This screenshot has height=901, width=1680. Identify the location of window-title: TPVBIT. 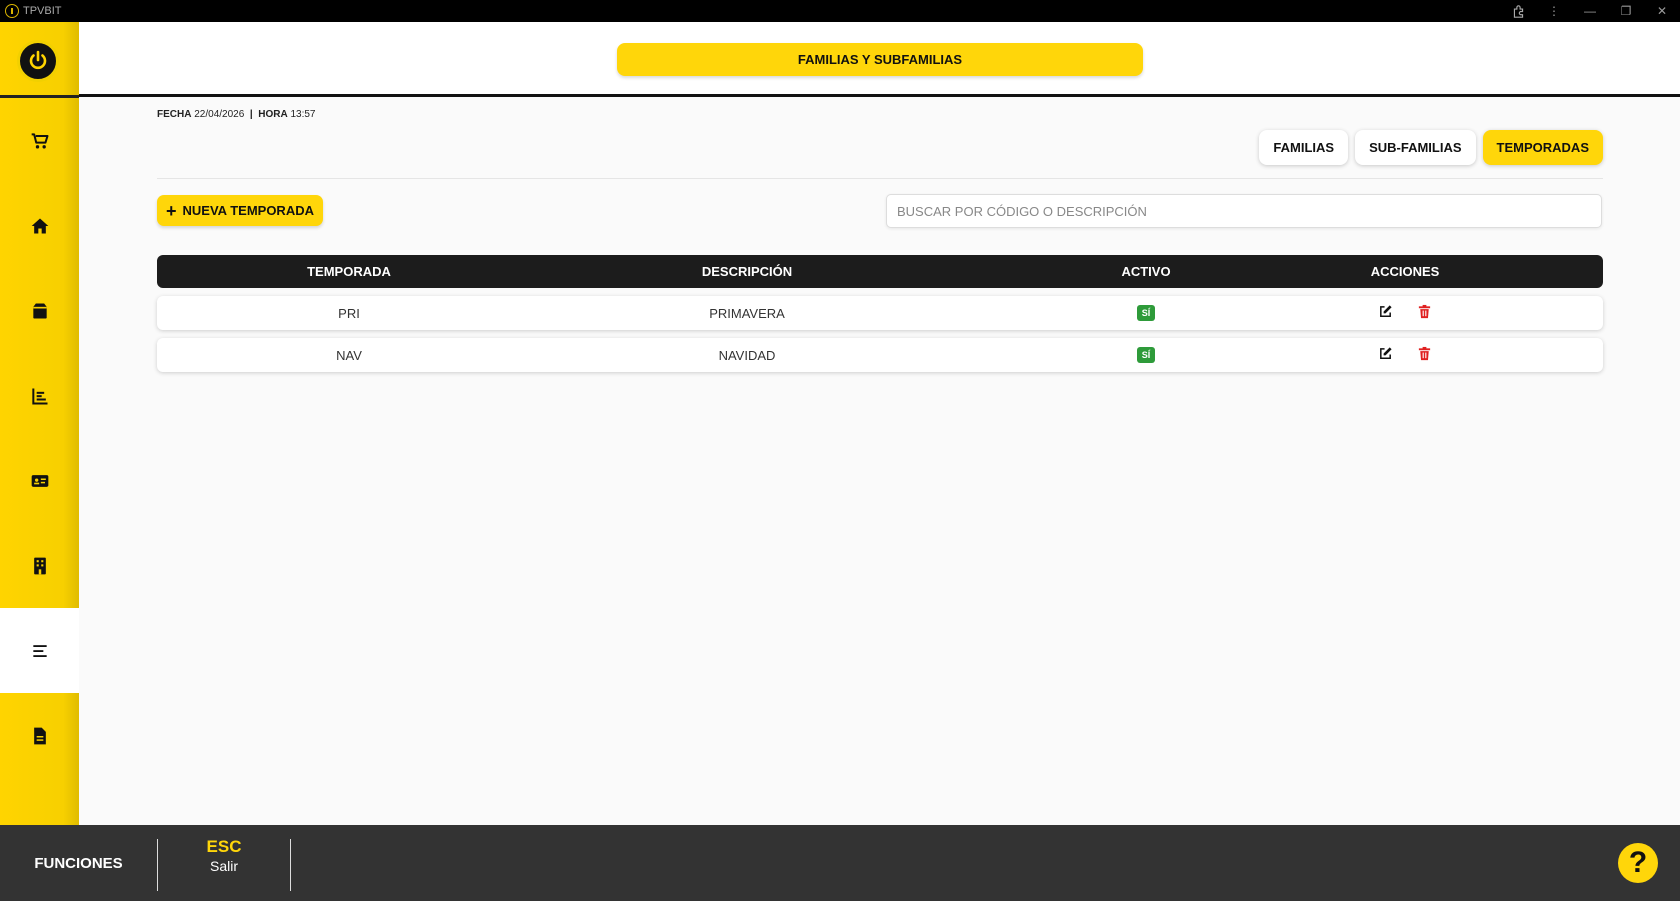
(42, 11).